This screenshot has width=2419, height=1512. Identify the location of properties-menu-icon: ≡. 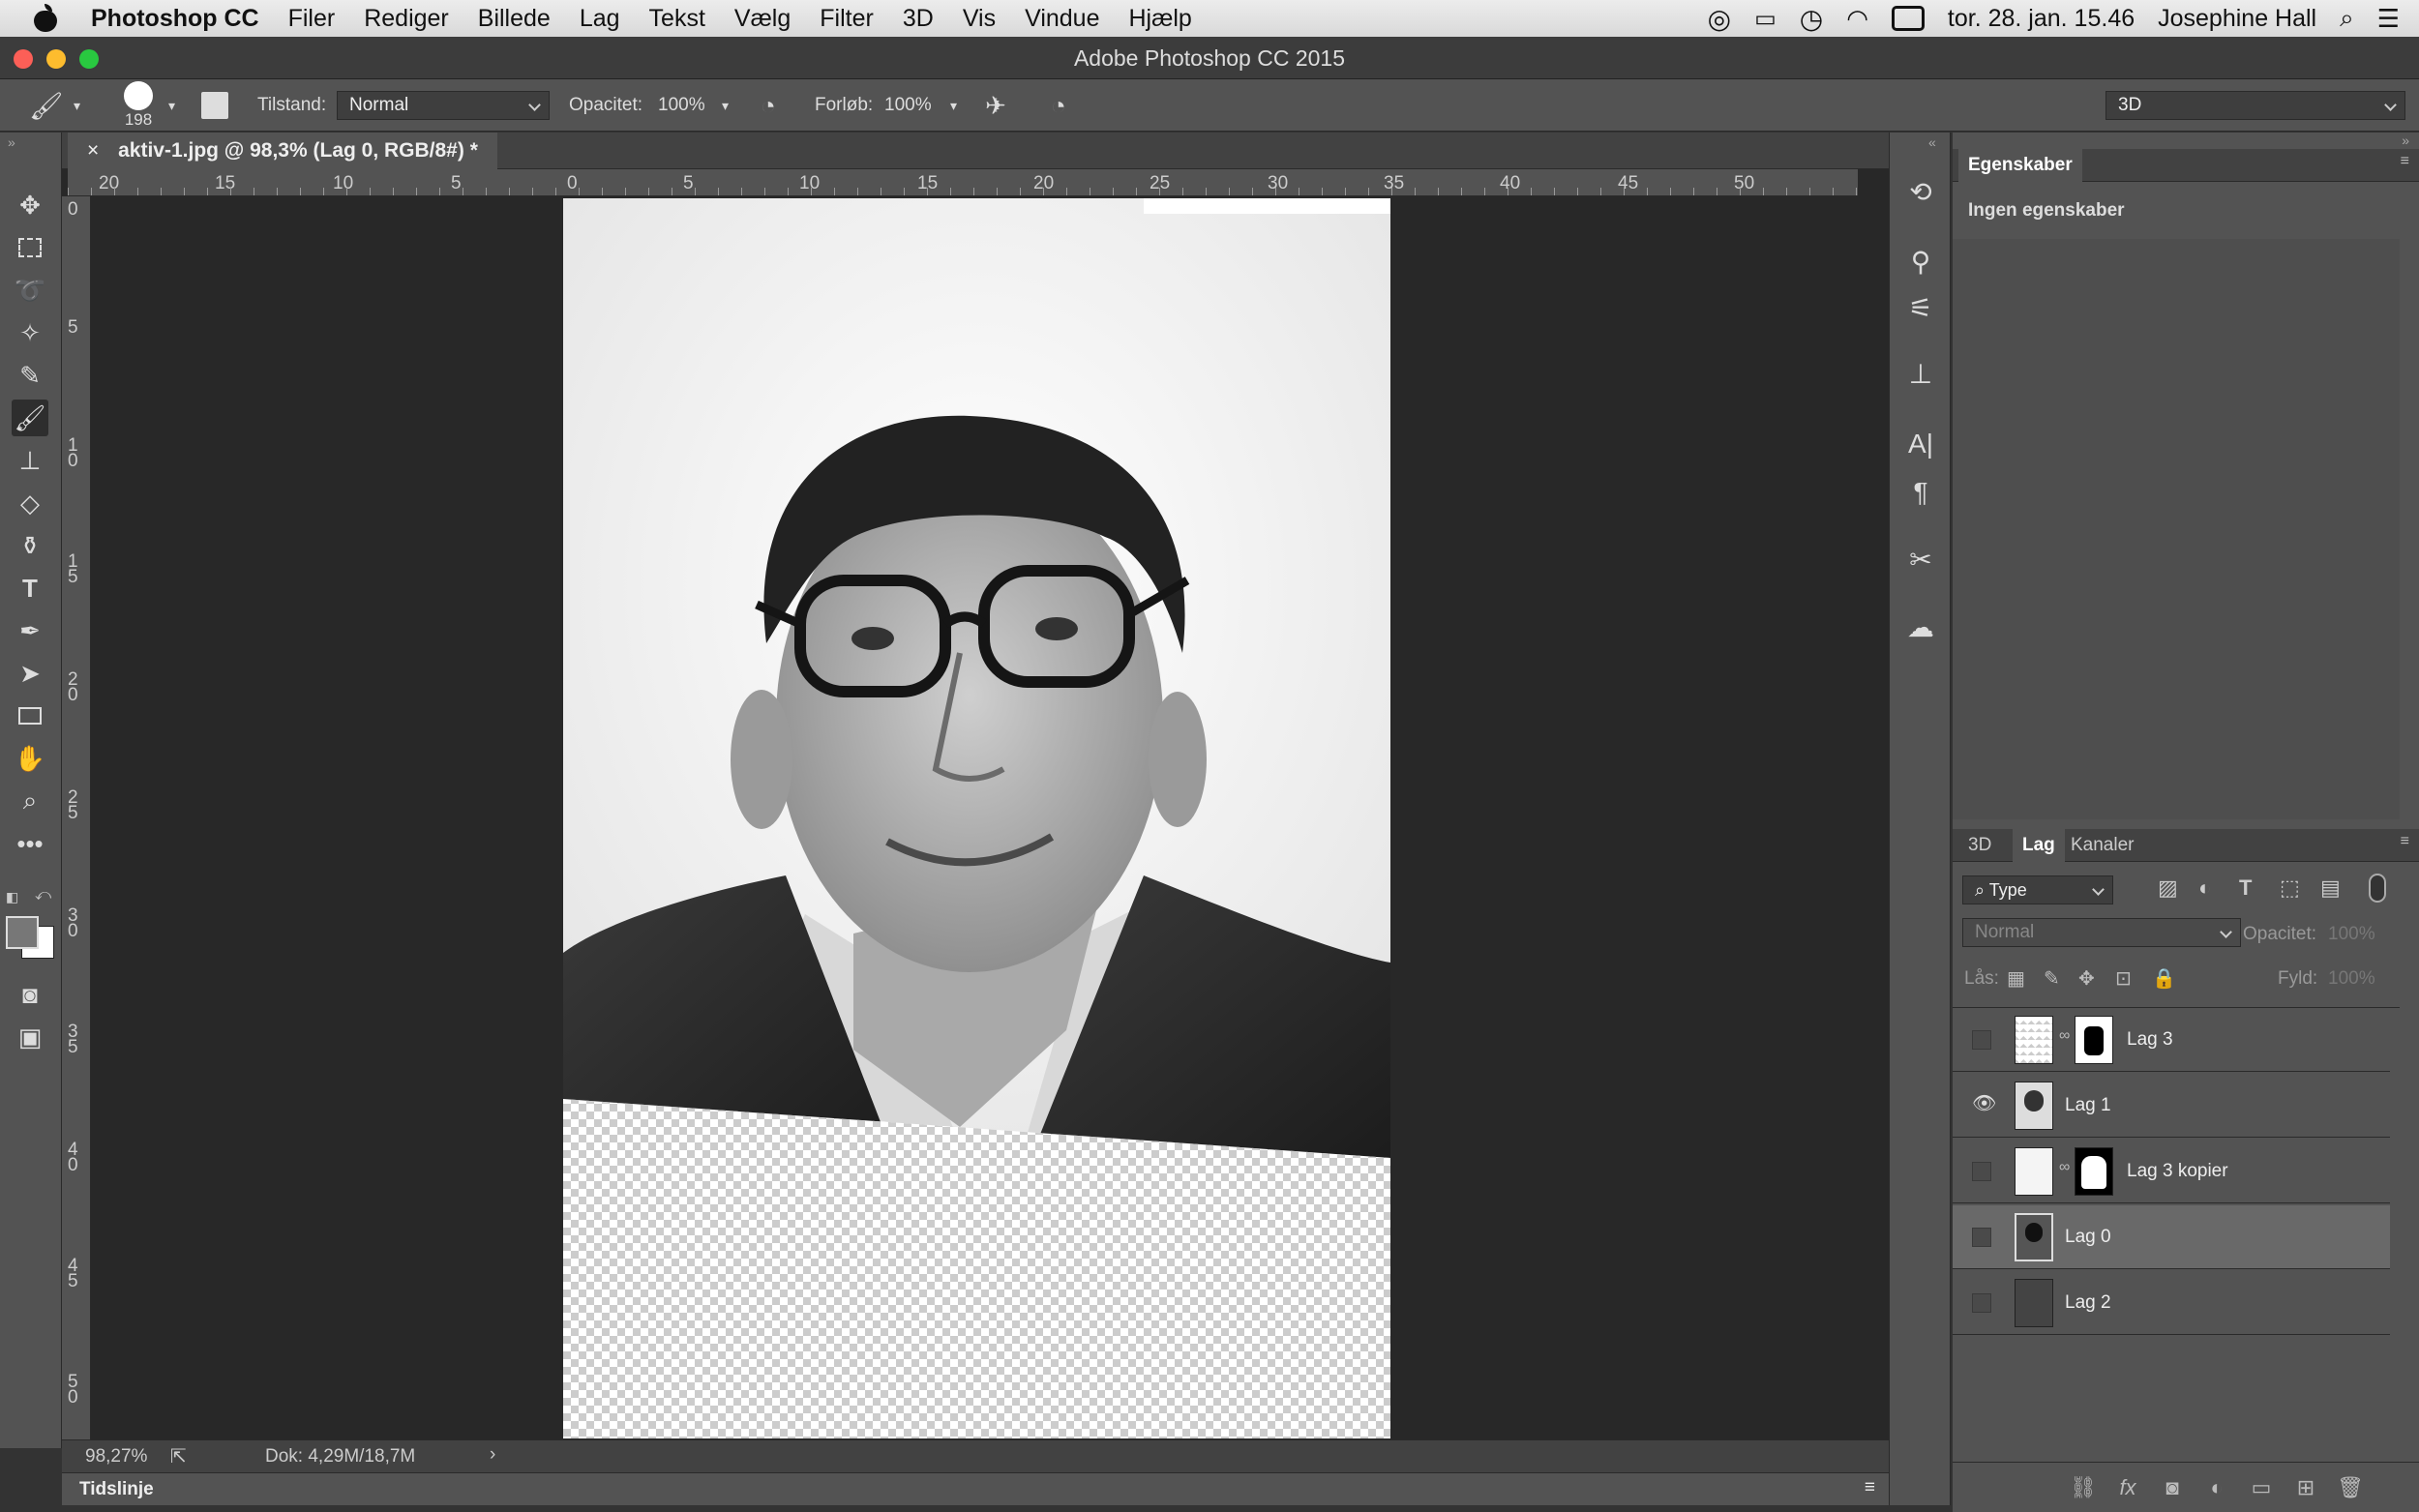
(2405, 162).